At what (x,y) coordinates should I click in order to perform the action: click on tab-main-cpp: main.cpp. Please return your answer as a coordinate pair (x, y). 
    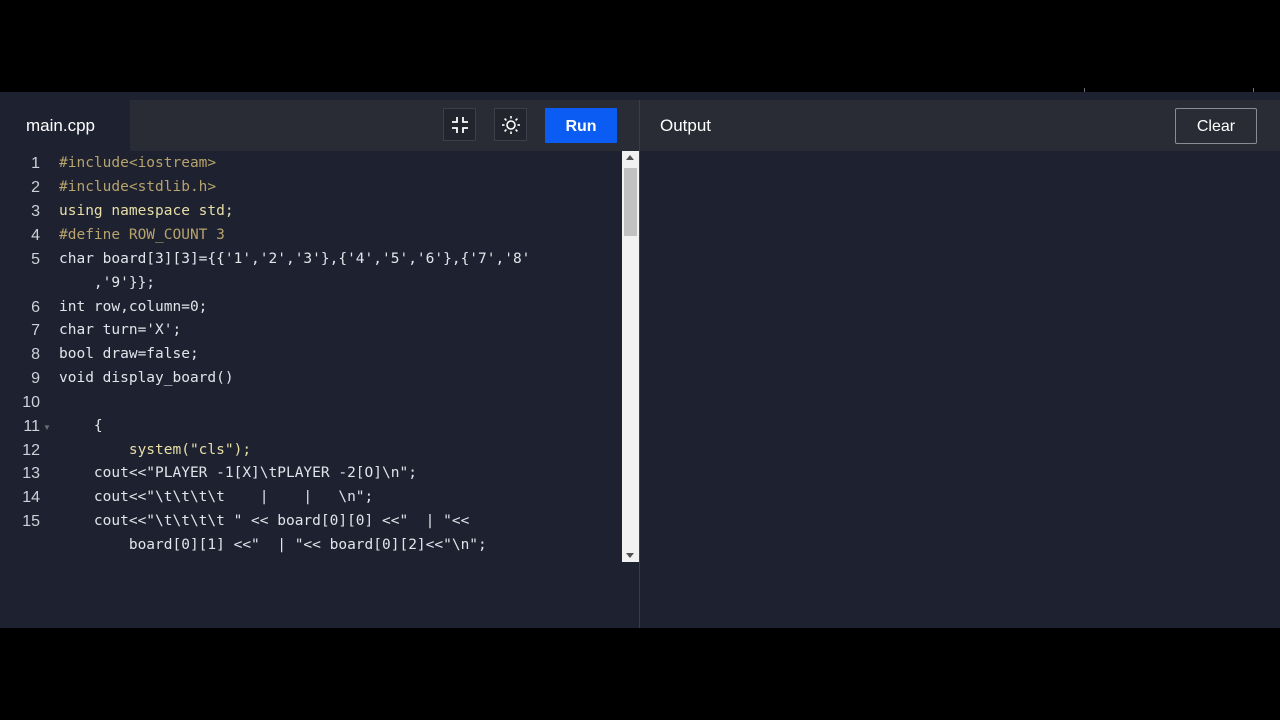
    Looking at the image, I should click on (65, 125).